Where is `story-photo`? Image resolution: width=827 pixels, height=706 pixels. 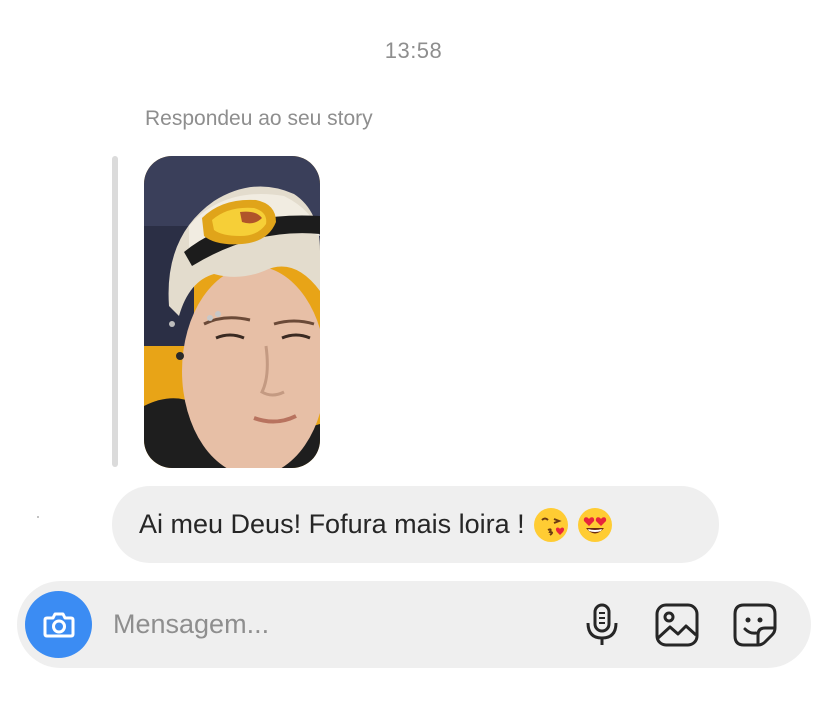 story-photo is located at coordinates (232, 312).